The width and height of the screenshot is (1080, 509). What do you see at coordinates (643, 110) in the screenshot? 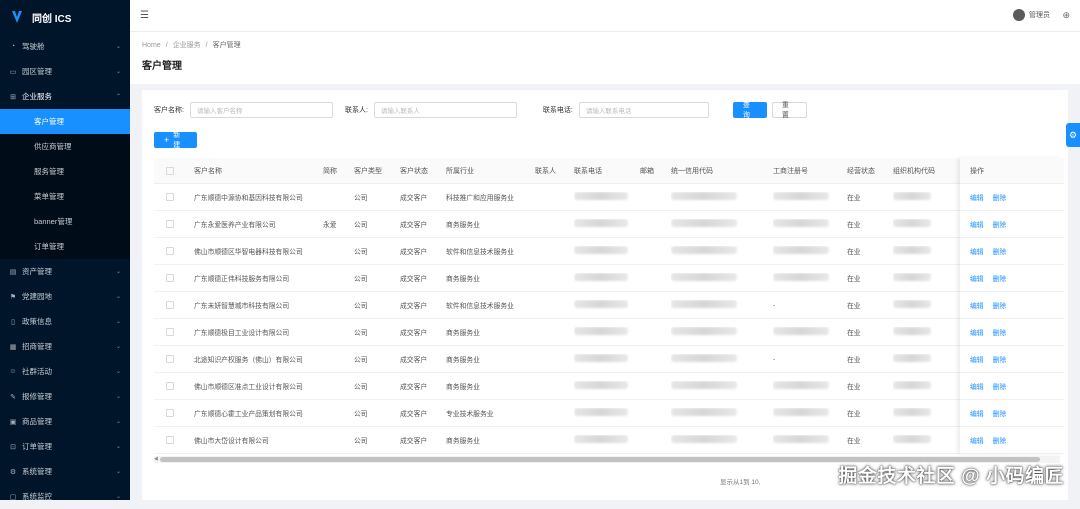
I see `phone-input: 请输入联系电话` at bounding box center [643, 110].